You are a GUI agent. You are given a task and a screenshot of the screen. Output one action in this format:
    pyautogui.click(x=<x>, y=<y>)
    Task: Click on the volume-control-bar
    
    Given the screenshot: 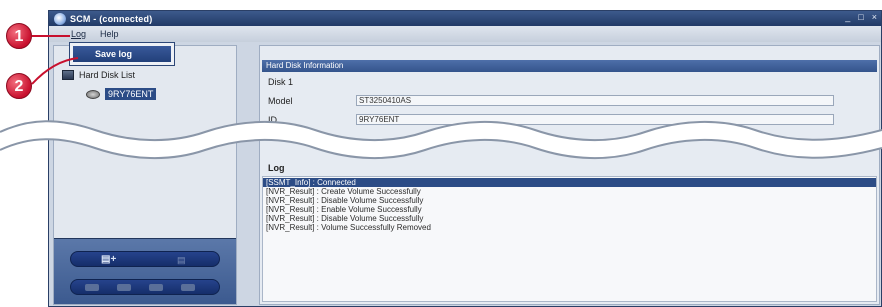 What is the action you would take?
    pyautogui.click(x=145, y=287)
    